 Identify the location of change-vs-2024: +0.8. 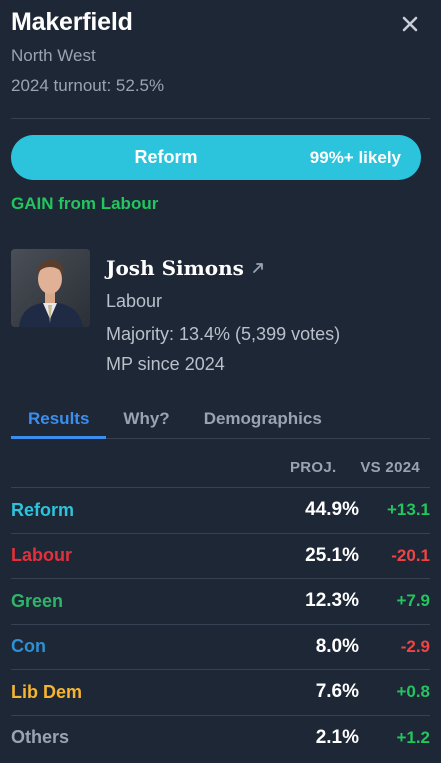
(413, 692).